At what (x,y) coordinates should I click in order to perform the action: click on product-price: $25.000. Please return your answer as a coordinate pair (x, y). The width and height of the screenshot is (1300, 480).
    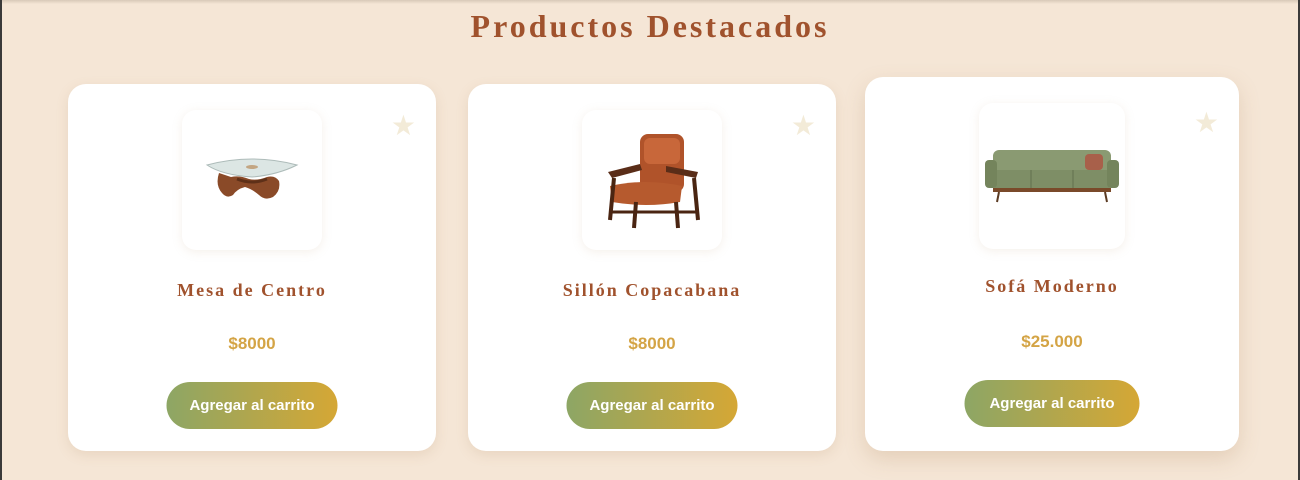
    Looking at the image, I should click on (1052, 341).